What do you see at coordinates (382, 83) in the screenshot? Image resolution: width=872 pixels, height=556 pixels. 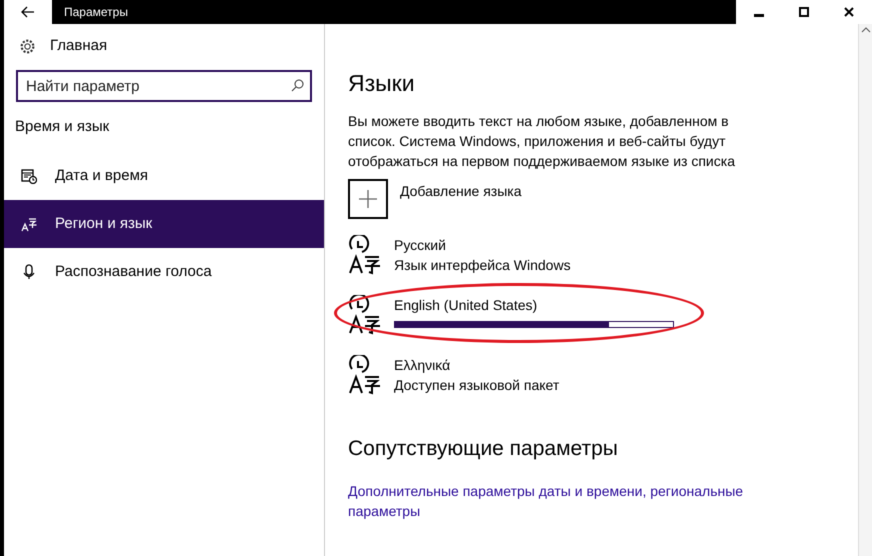 I see `page-title: Языки` at bounding box center [382, 83].